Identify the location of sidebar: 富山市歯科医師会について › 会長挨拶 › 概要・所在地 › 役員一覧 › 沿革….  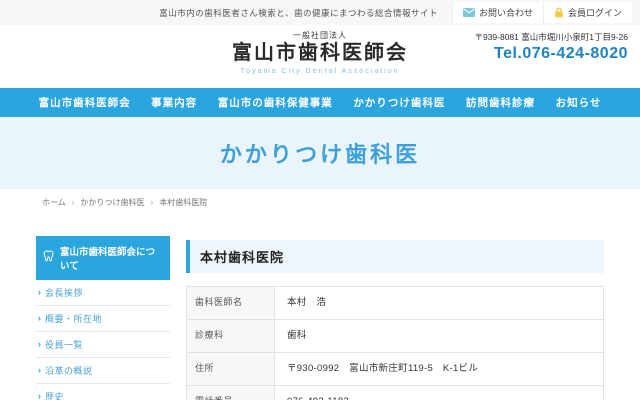
(103, 318).